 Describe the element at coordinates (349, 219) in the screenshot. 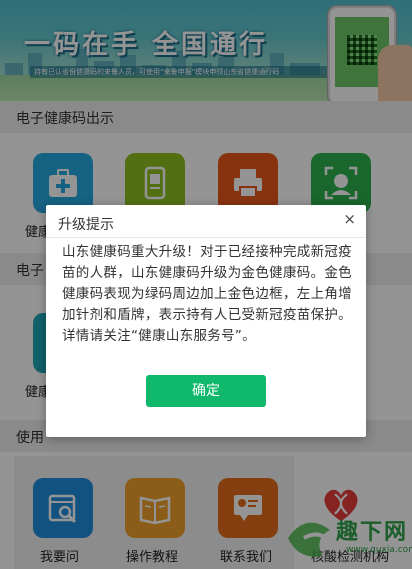

I see `close-icon: ×` at that location.